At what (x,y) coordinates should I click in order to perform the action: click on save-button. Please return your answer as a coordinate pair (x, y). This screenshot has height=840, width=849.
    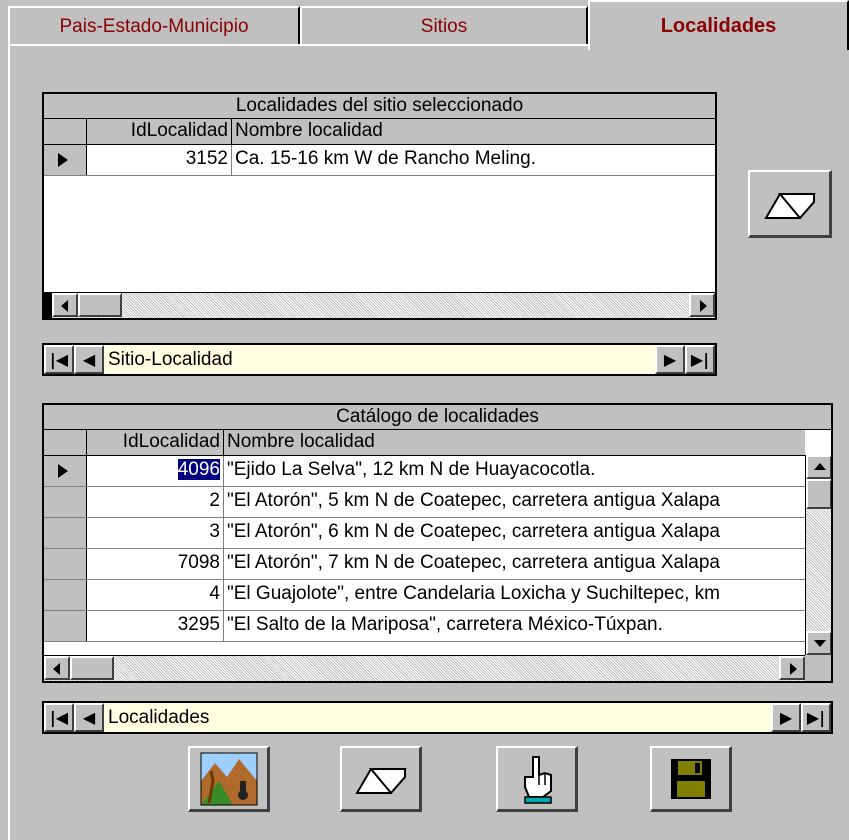
    Looking at the image, I should click on (691, 779).